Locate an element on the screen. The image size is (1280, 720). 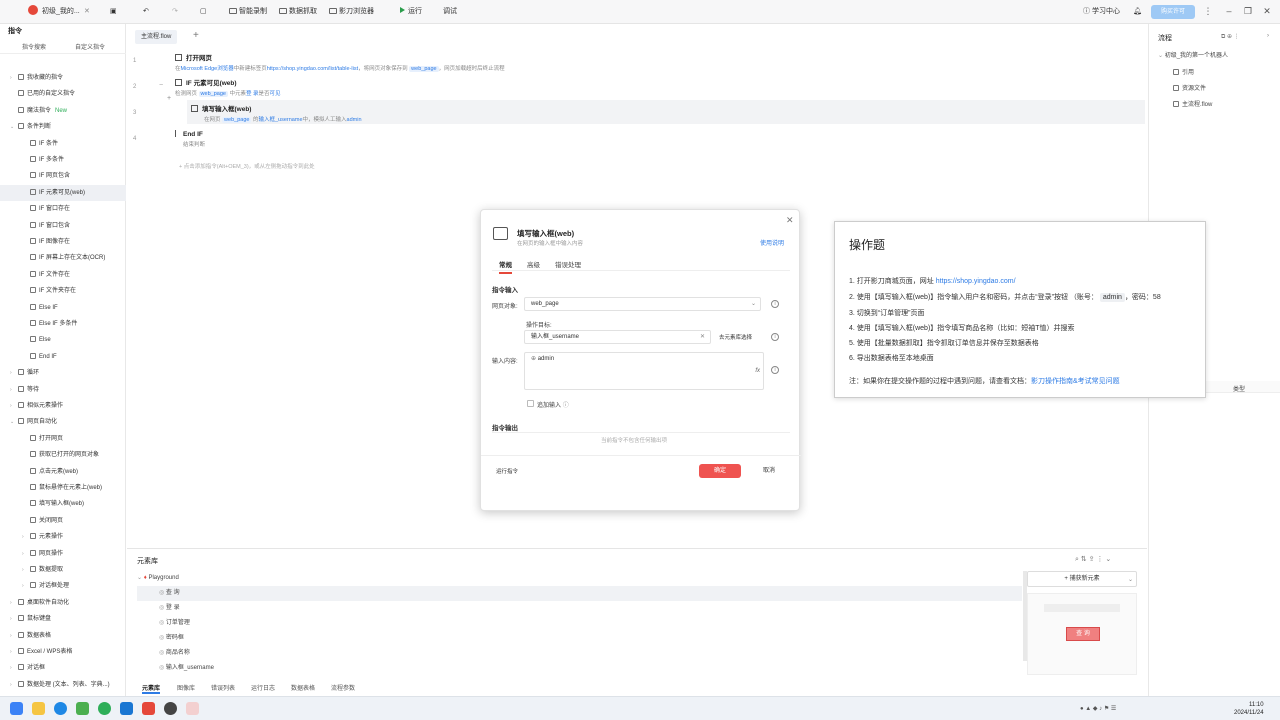
command-item: End IF is located at coordinates (63, 357).